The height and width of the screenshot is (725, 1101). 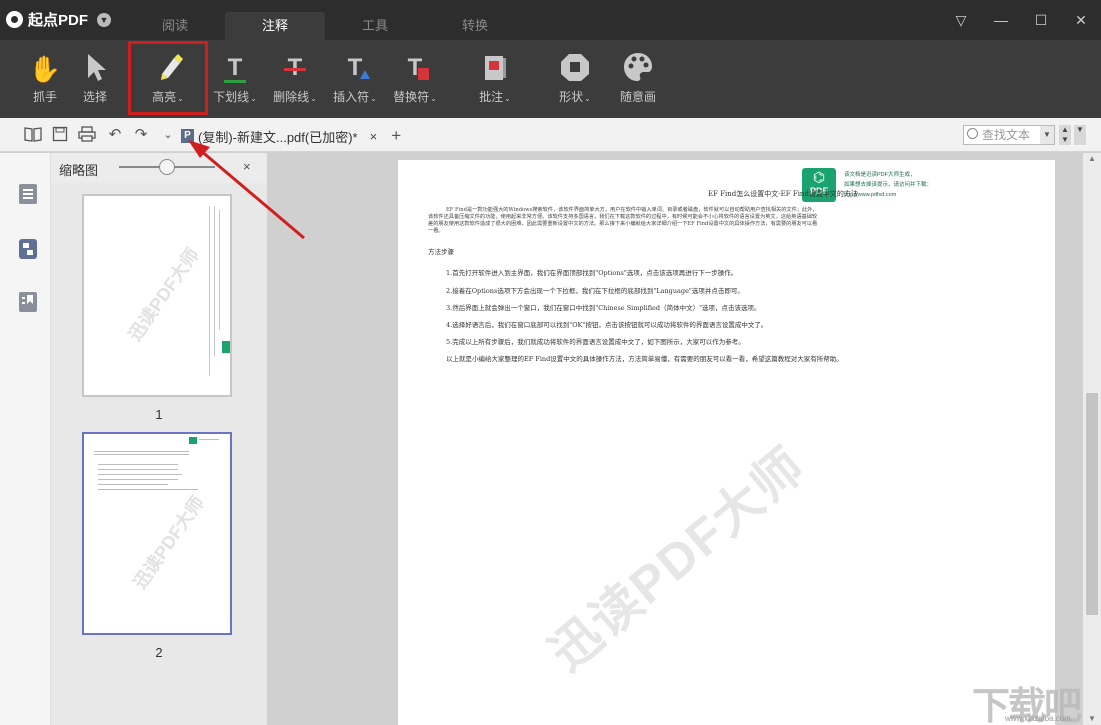 I want to click on document-tab: P (复制)-新建文...pdf(已加密)* × +, so click(x=291, y=136).